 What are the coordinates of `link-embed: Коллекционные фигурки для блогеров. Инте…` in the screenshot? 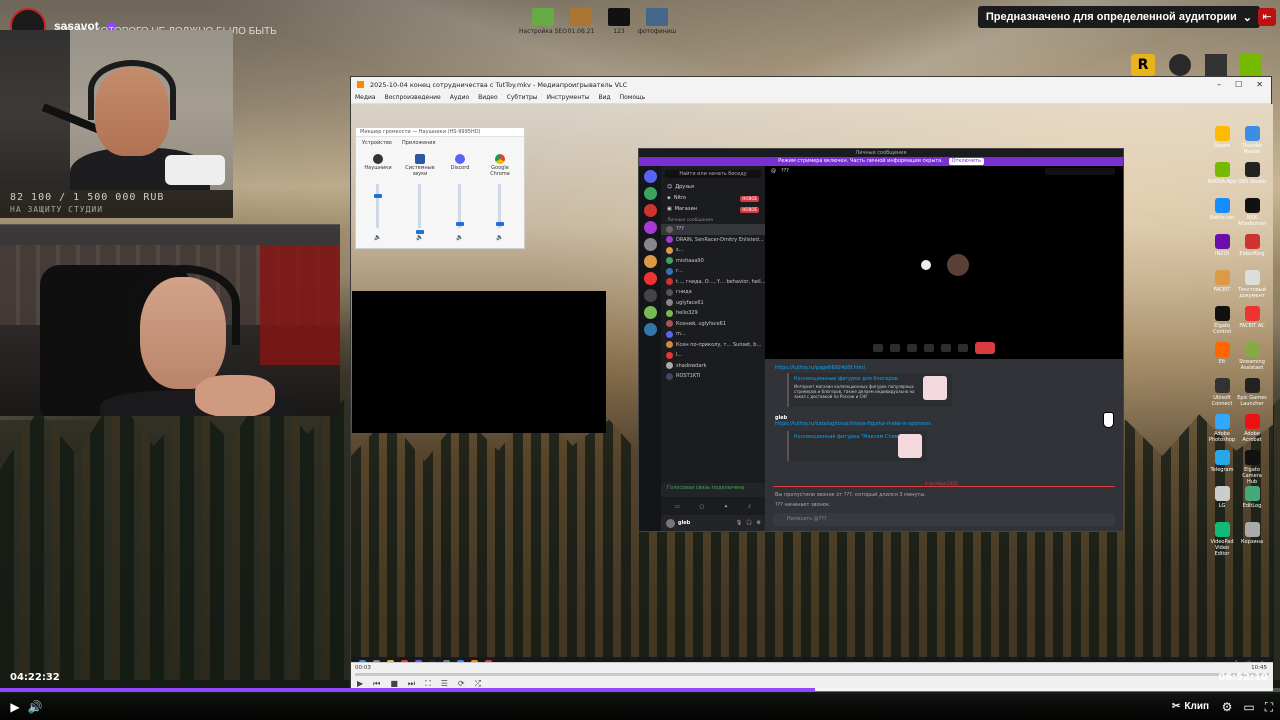 It's located at (869, 390).